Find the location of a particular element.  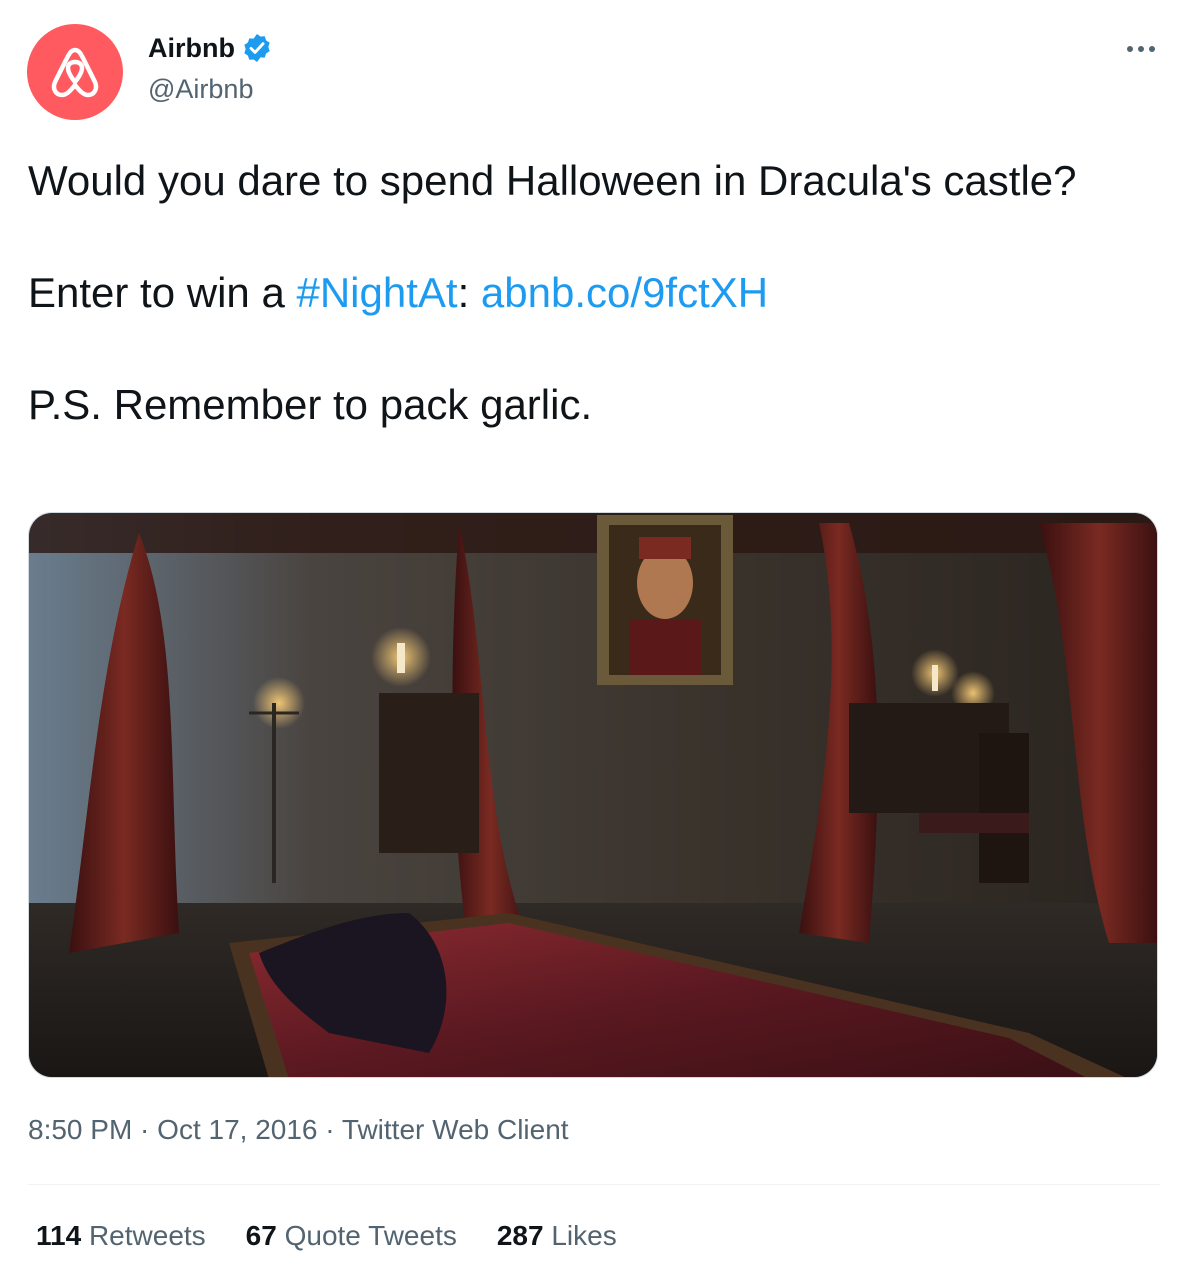

author-name-row: Airbnb is located at coordinates (210, 48).